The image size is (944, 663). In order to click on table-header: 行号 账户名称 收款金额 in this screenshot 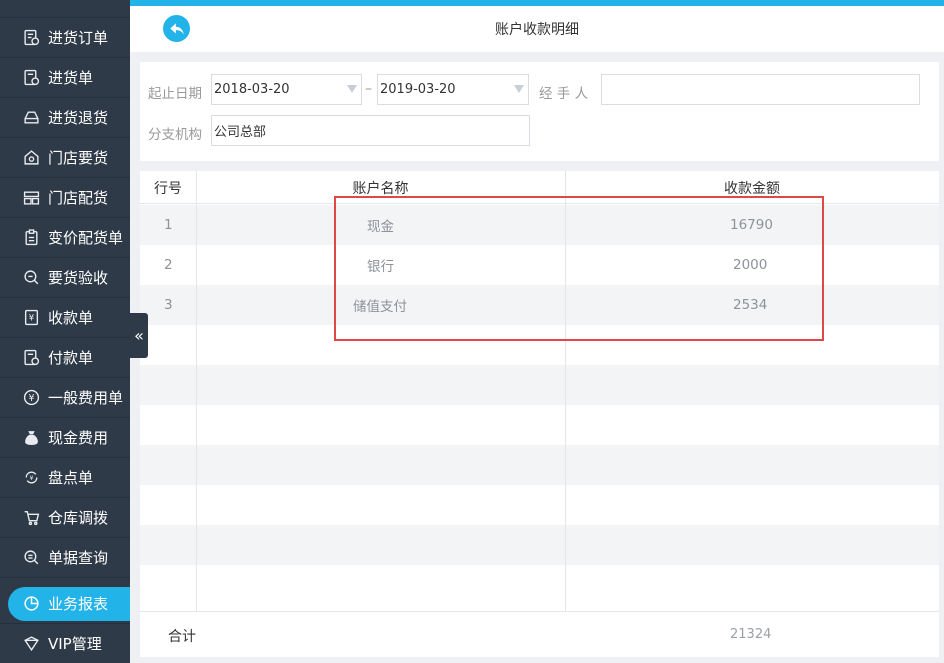, I will do `click(539, 187)`.